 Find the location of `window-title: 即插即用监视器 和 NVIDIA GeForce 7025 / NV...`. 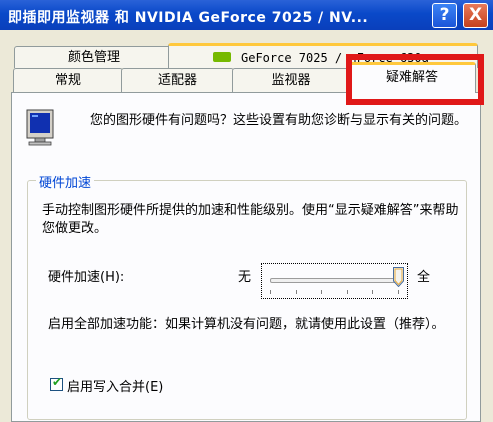

window-title: 即插即用监视器 和 NVIDIA GeForce 7025 / NV... is located at coordinates (188, 18).